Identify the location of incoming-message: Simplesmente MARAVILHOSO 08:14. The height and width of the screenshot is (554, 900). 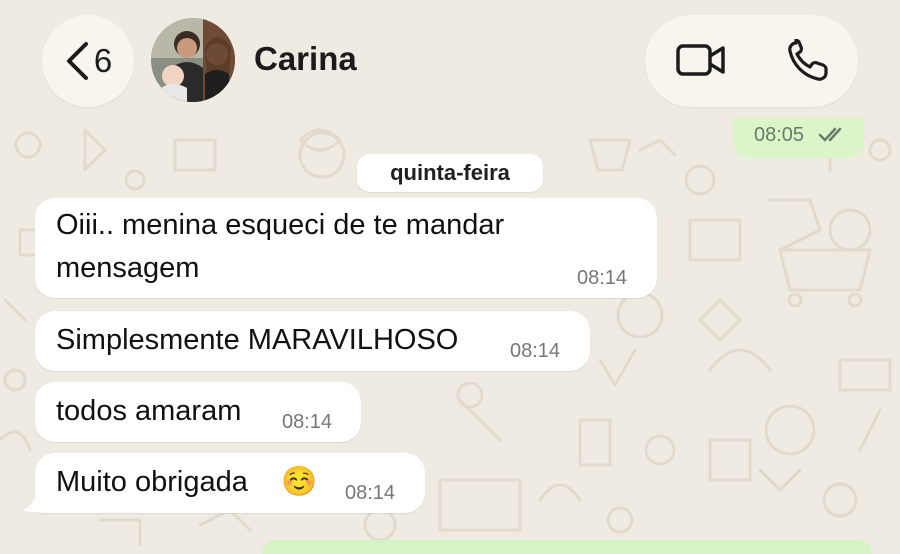
(312, 341).